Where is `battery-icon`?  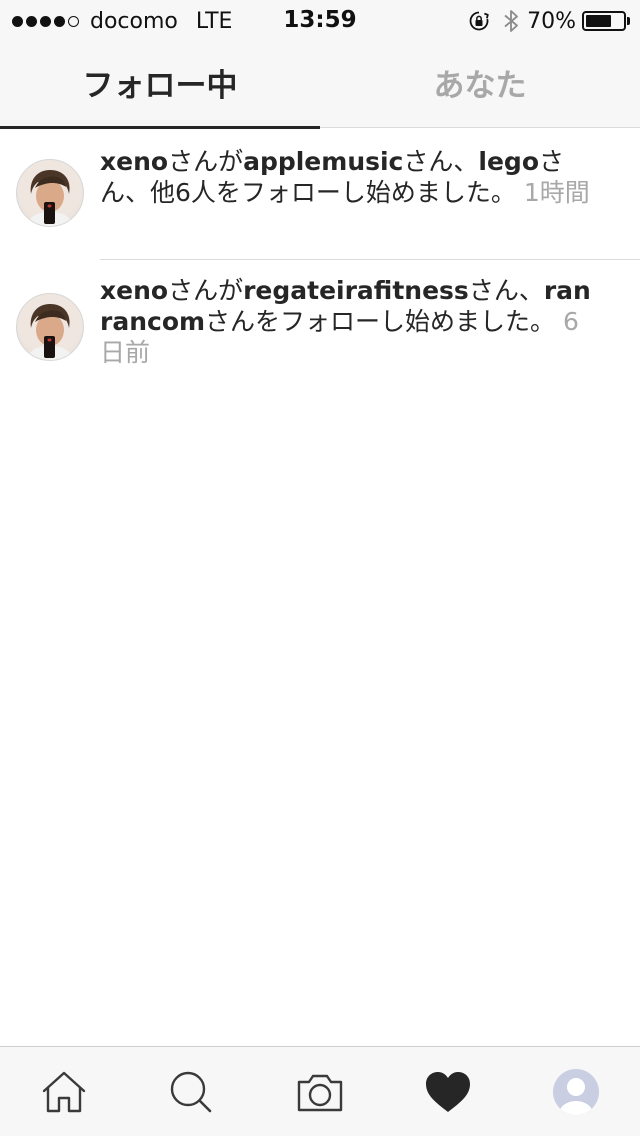
battery-icon is located at coordinates (604, 21).